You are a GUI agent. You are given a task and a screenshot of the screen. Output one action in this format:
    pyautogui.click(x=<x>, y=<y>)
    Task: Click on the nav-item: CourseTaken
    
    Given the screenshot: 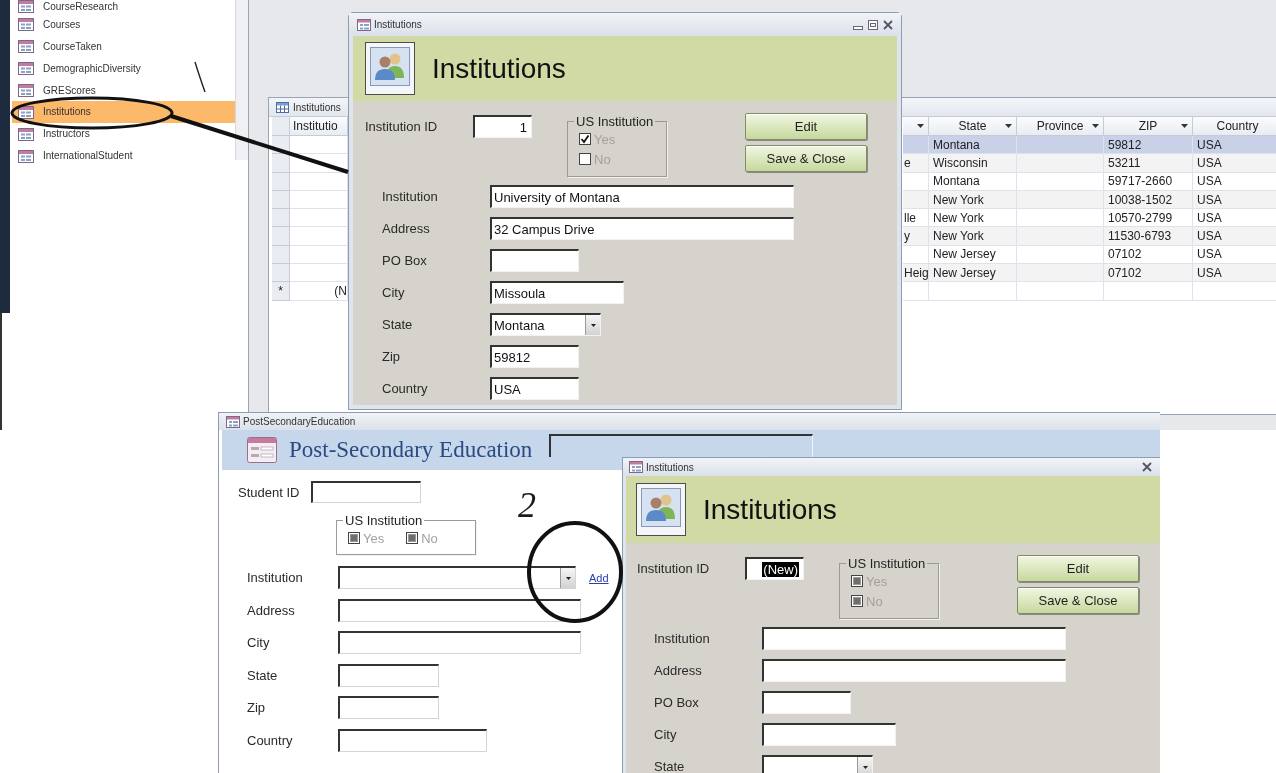 What is the action you would take?
    pyautogui.click(x=123, y=46)
    